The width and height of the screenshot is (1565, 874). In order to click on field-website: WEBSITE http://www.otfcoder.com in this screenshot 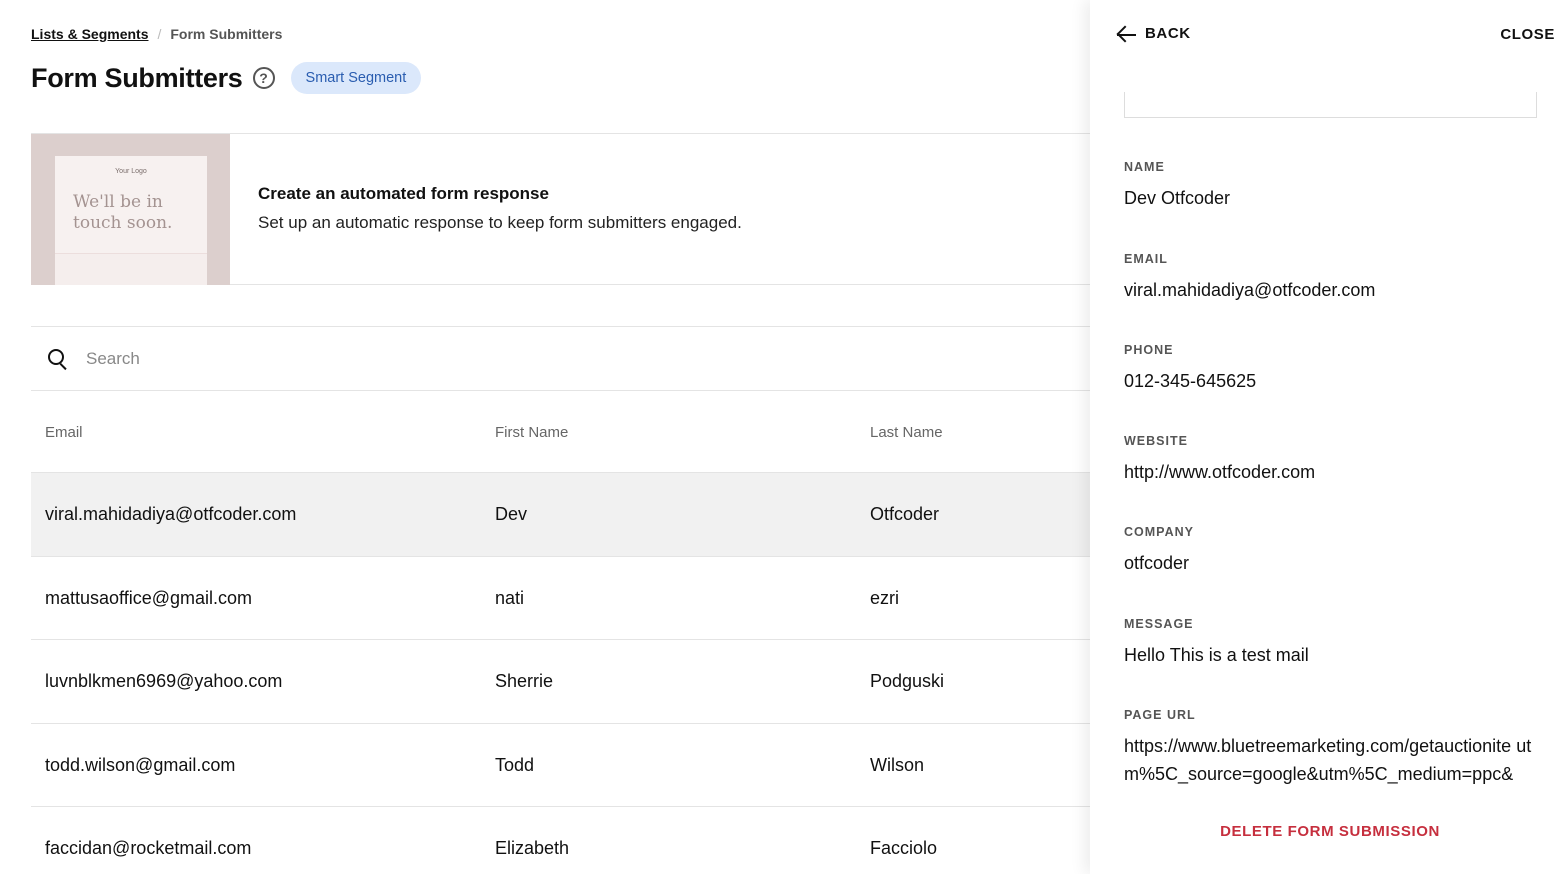, I will do `click(1334, 460)`.